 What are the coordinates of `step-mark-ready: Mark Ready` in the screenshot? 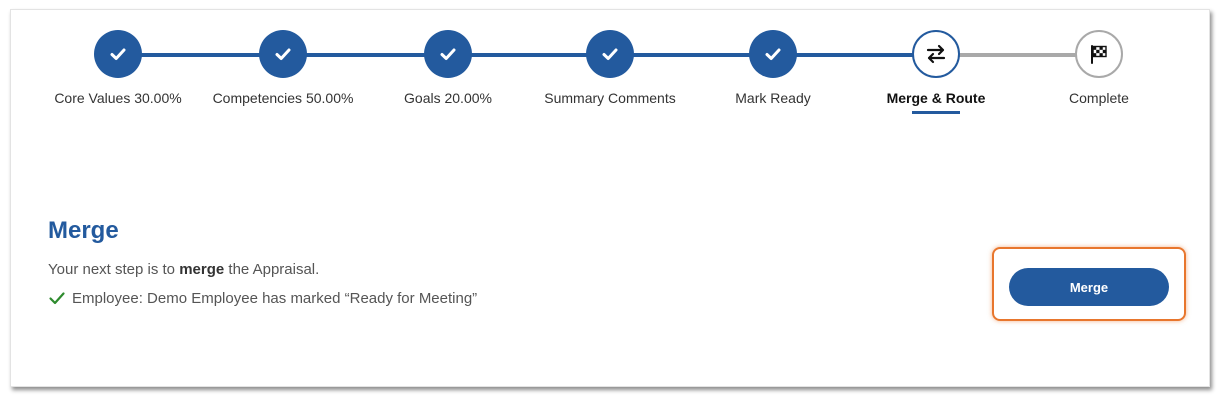 It's located at (773, 68).